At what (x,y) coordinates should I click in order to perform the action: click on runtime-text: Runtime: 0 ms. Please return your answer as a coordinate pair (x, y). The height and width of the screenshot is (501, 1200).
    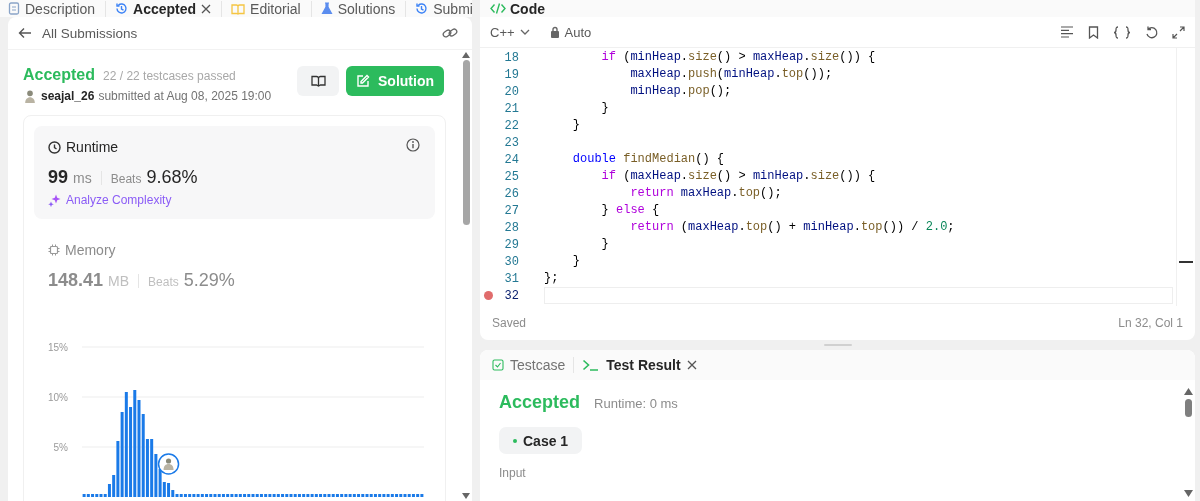
    Looking at the image, I should click on (636, 403).